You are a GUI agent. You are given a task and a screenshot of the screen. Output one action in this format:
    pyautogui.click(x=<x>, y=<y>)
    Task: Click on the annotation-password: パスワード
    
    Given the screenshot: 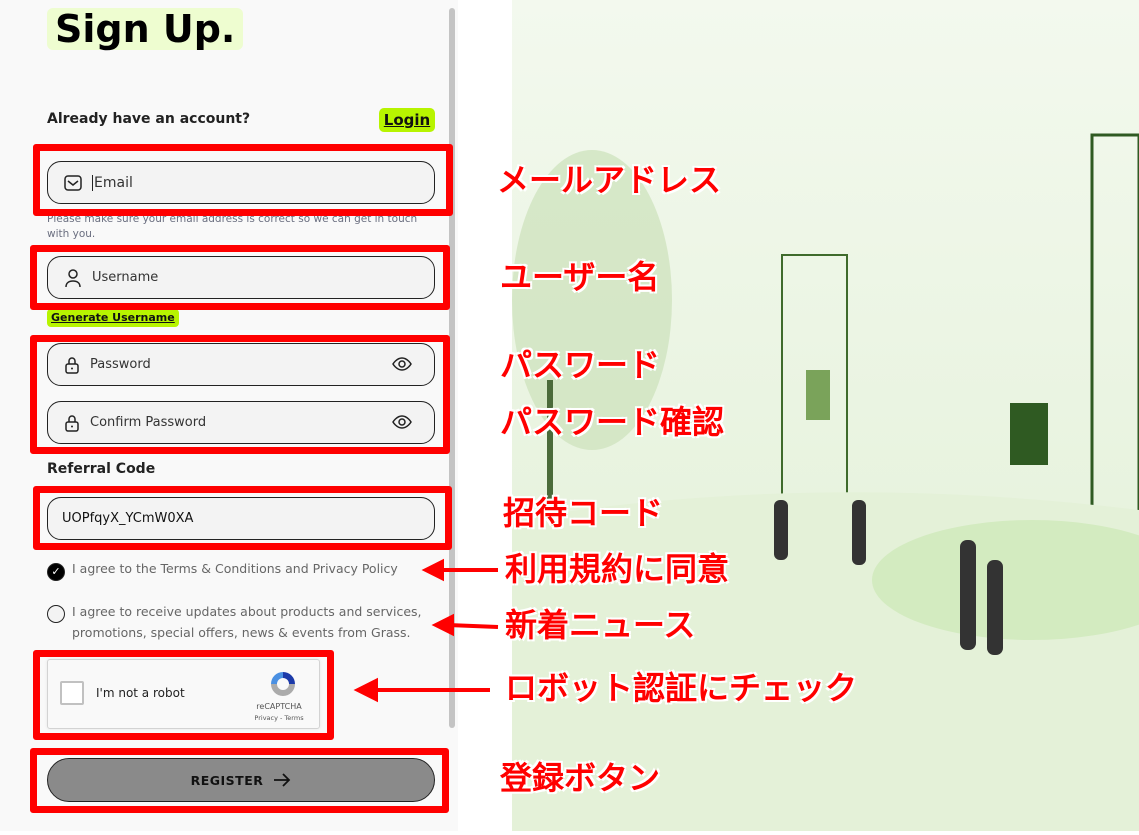 What is the action you would take?
    pyautogui.click(x=580, y=365)
    